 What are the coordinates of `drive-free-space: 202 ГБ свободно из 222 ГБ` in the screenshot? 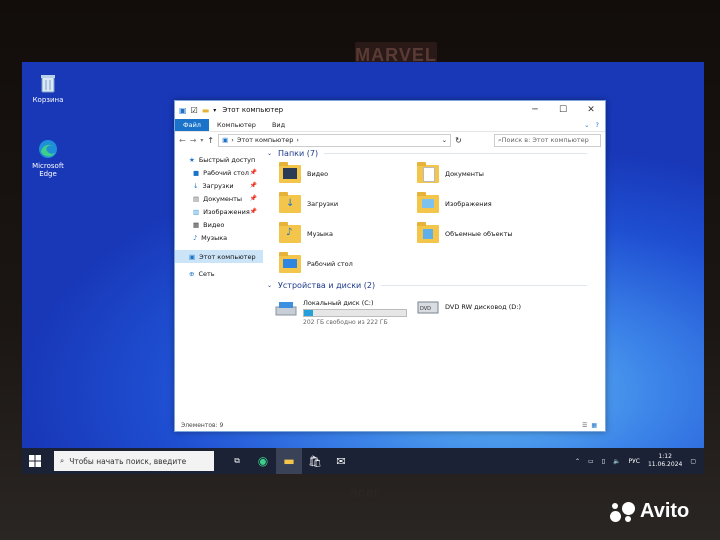 It's located at (345, 322).